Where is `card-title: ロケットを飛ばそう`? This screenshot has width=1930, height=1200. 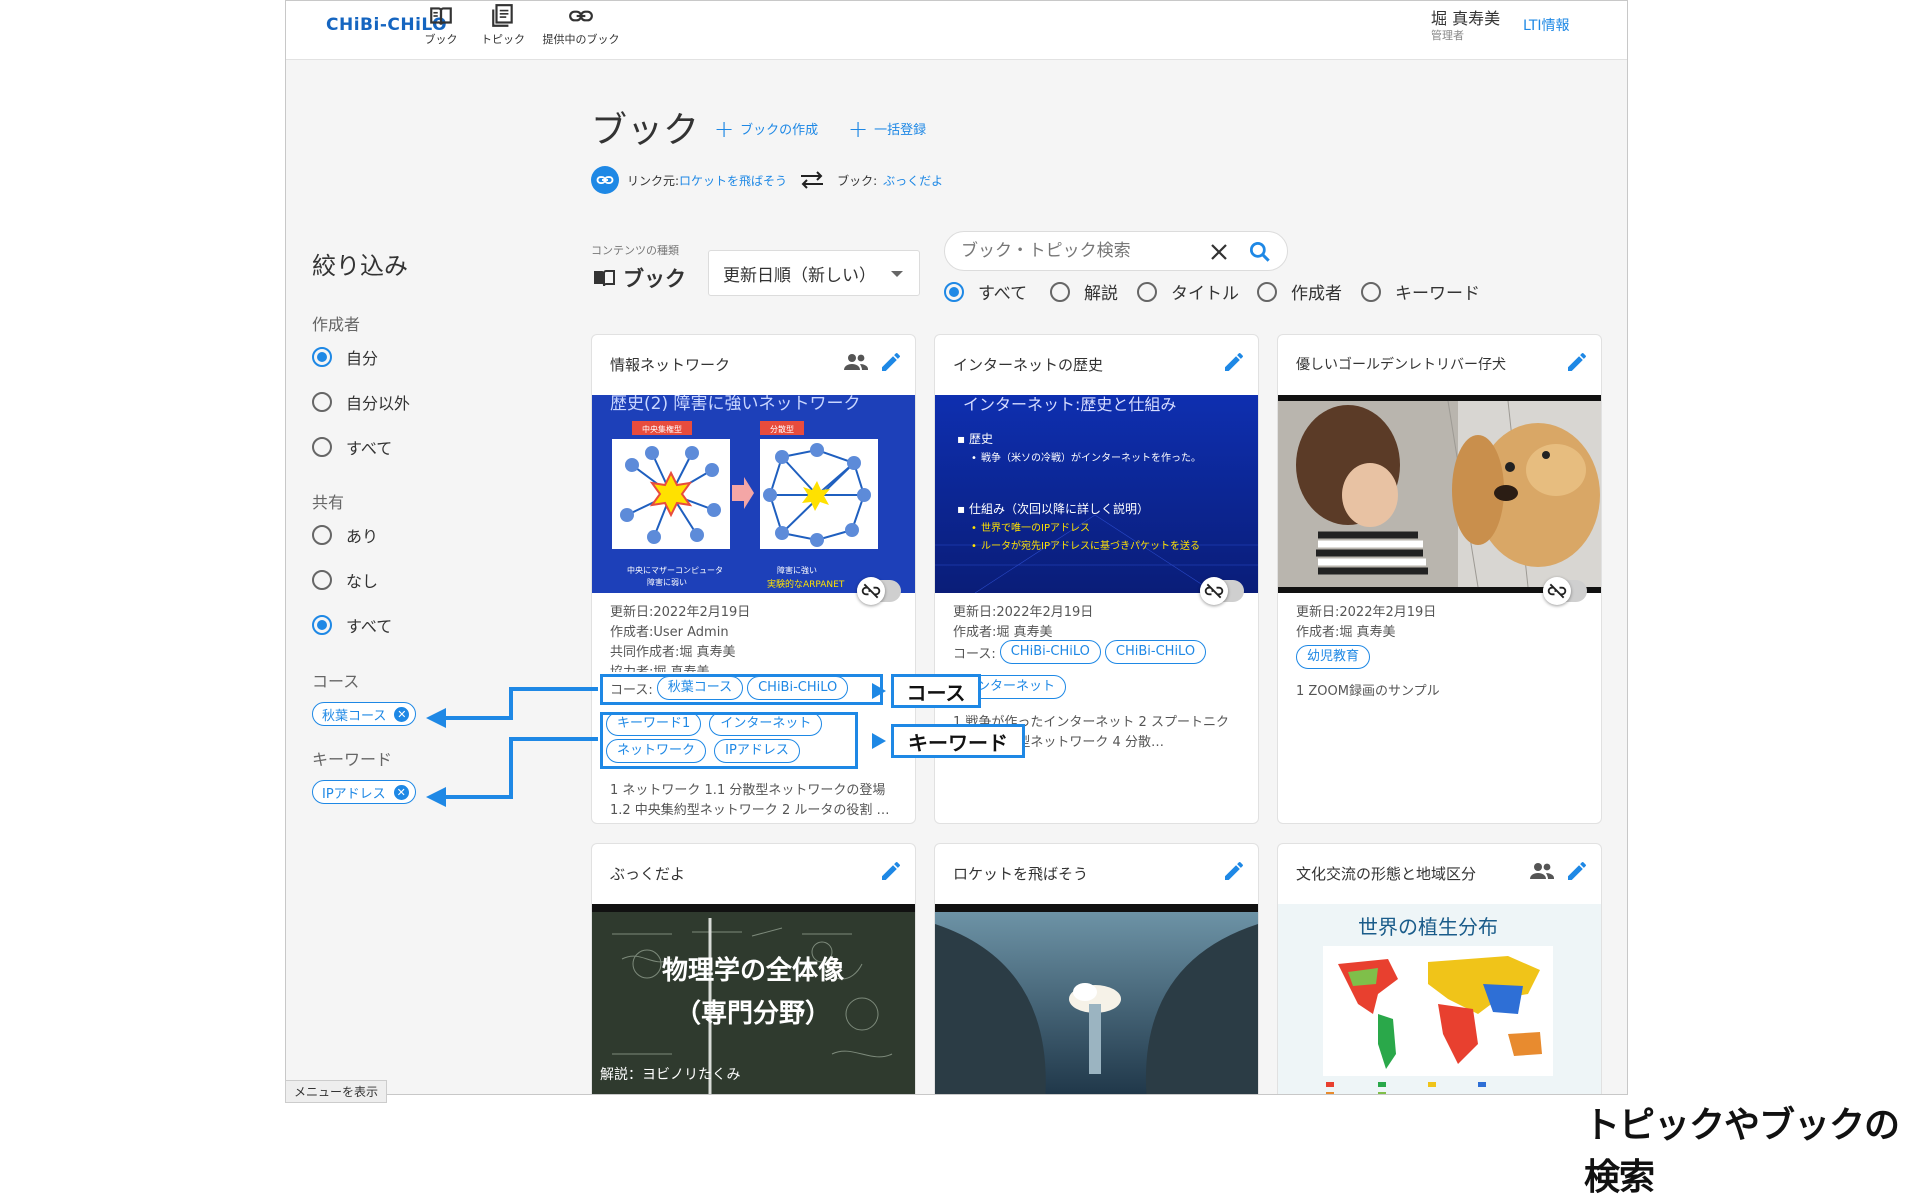
card-title: ロケットを飛ばそう is located at coordinates (1021, 874).